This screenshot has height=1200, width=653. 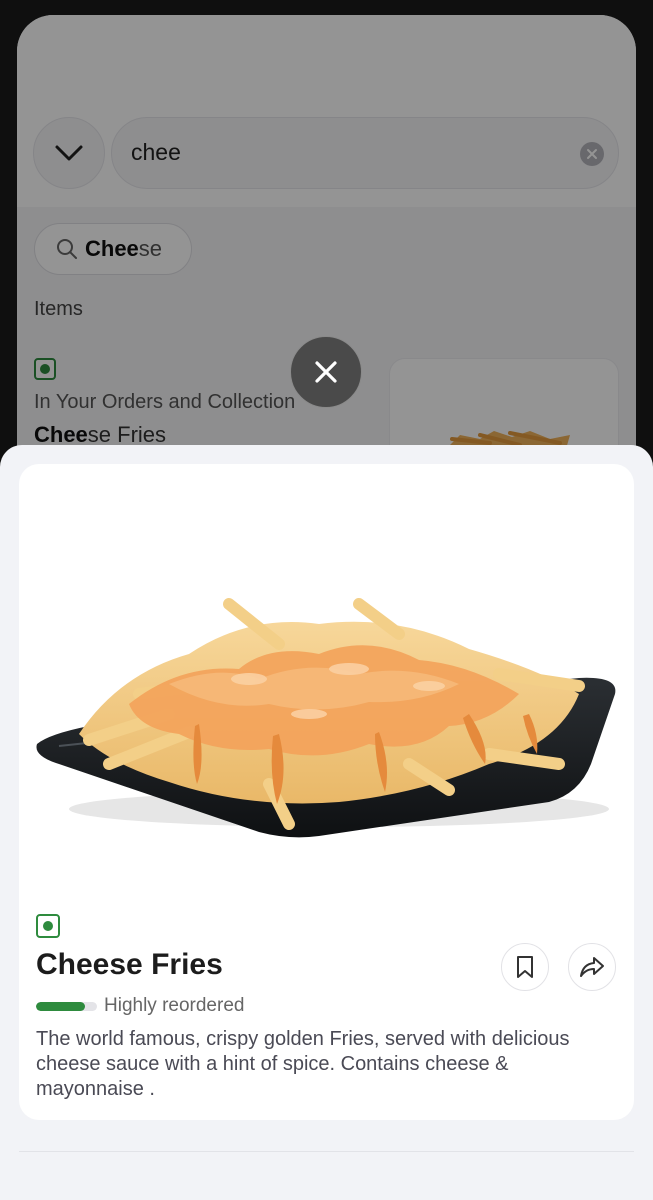 I want to click on bookmark-icon, so click(x=525, y=967).